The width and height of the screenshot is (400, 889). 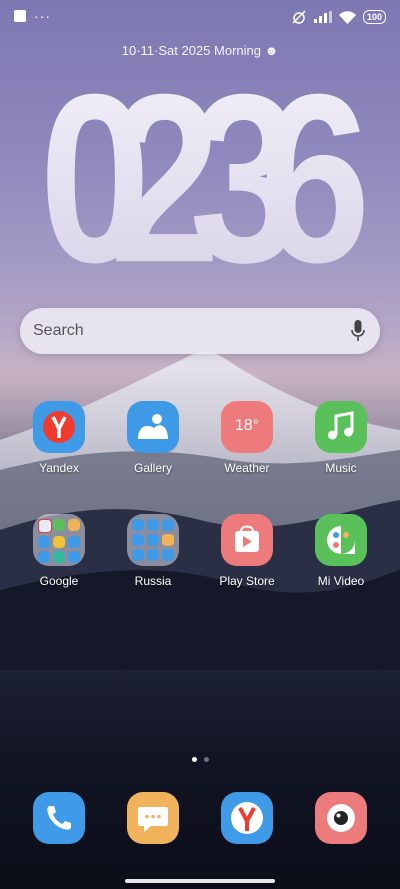 I want to click on app-gallery: Gallery, so click(x=153, y=438).